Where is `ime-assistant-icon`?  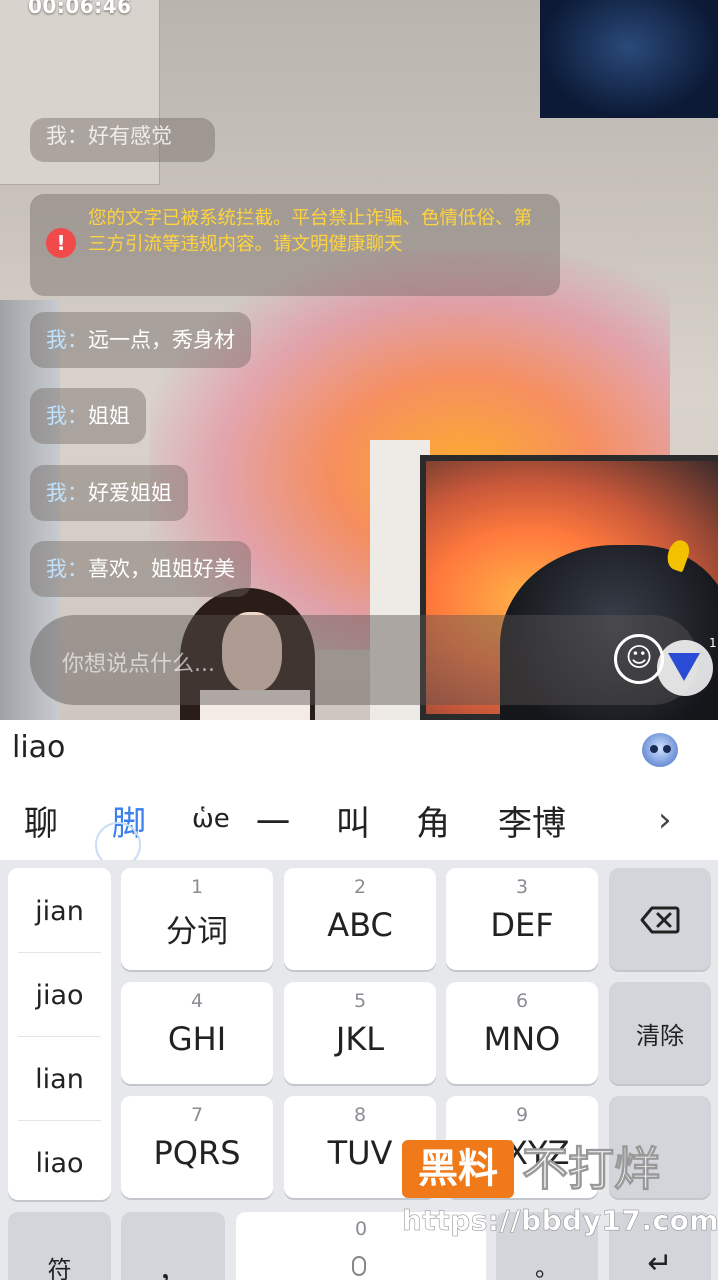
ime-assistant-icon is located at coordinates (660, 750).